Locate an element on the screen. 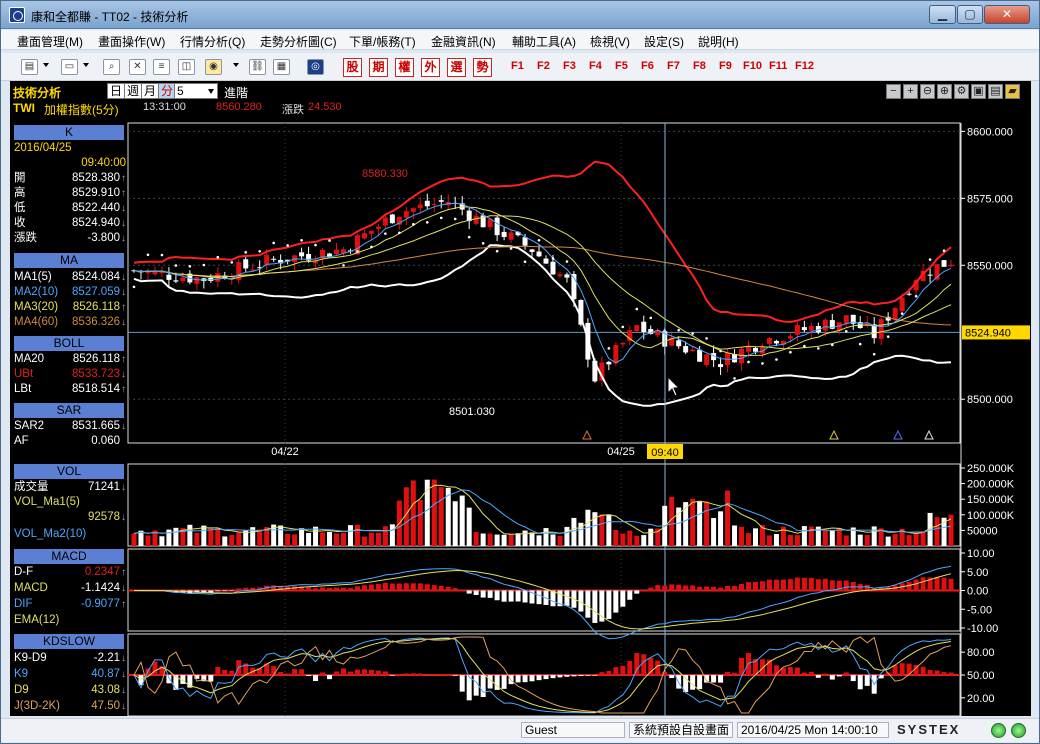 This screenshot has width=1040, height=744. f12-key: F12 is located at coordinates (804, 66).